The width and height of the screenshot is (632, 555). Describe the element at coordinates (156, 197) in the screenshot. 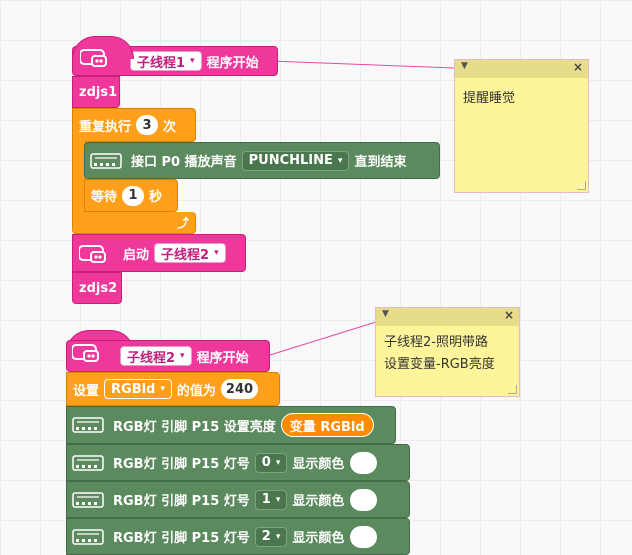

I see `wait-suffix: 秒` at that location.